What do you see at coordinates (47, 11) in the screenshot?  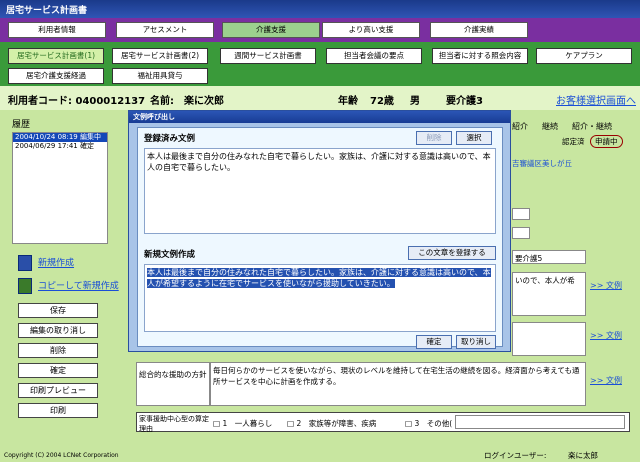 I see `app-title: 居宅サービス計画書` at bounding box center [47, 11].